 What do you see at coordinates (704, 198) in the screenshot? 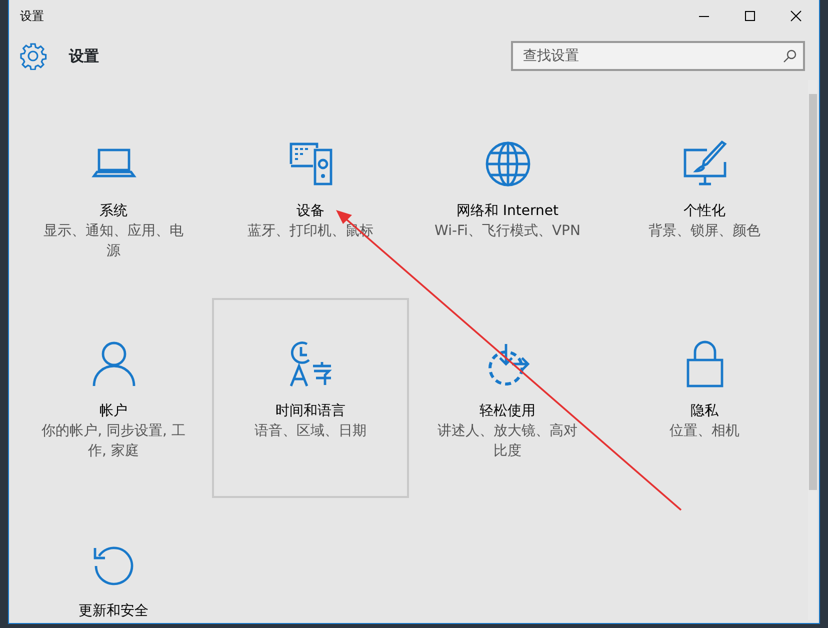
I see `settings-tile: 个性化 背景、锁屏、颜色` at bounding box center [704, 198].